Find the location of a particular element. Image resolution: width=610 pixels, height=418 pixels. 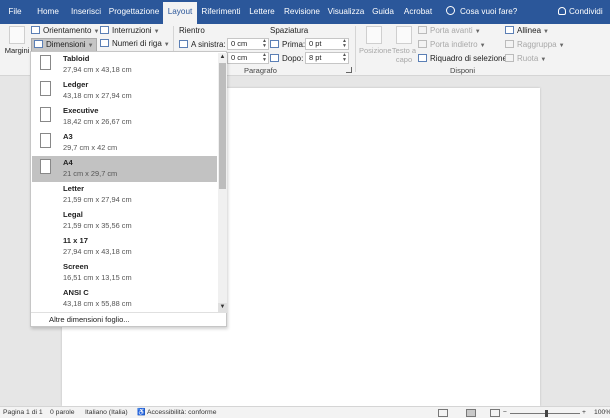

paper-size-name: Executive is located at coordinates (81, 110).